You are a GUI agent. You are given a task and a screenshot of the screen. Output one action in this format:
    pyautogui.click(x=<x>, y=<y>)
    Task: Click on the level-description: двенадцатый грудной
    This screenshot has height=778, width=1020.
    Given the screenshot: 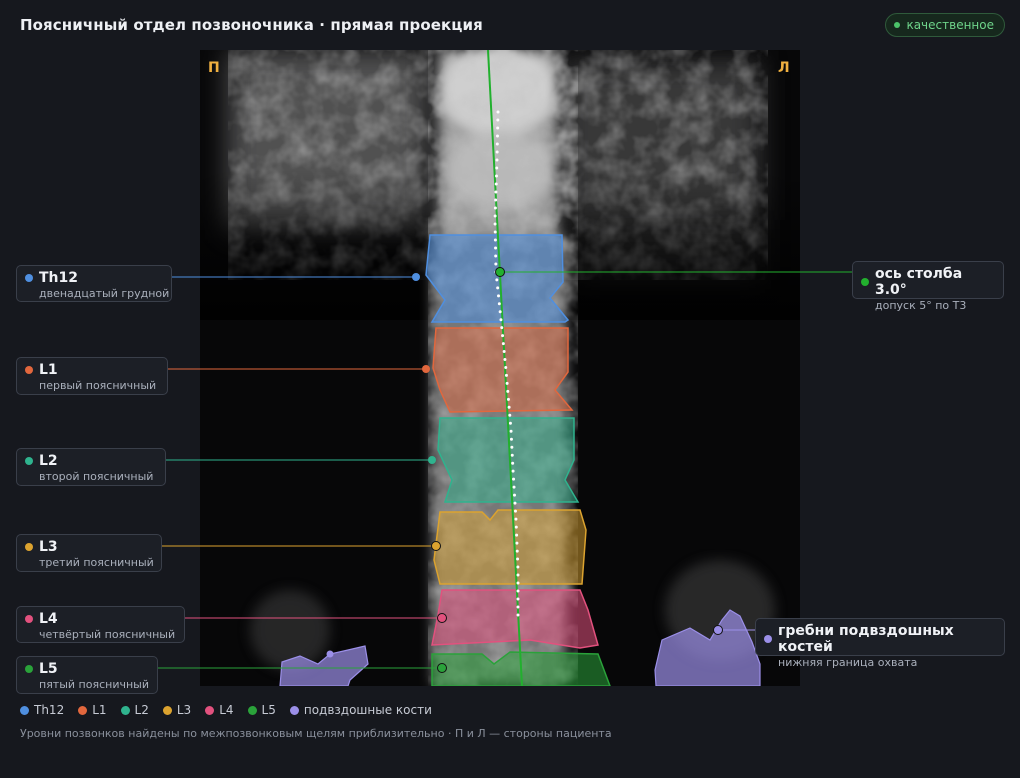 What is the action you would take?
    pyautogui.click(x=104, y=293)
    